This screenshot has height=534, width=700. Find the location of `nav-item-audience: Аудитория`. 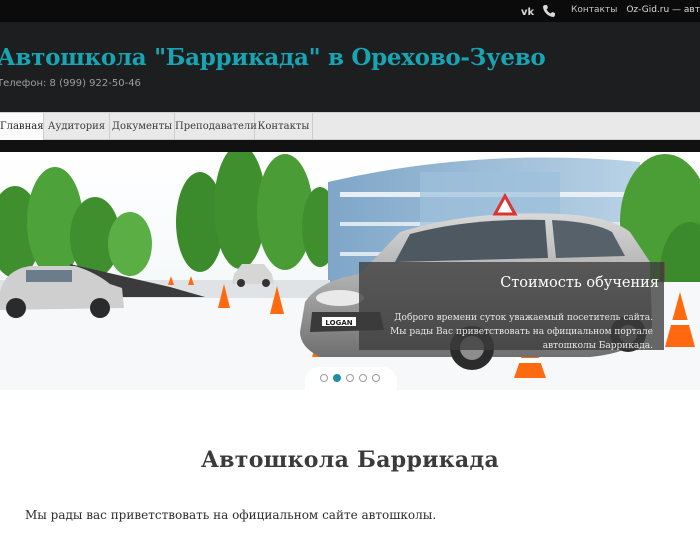

nav-item-audience: Аудитория is located at coordinates (77, 126).